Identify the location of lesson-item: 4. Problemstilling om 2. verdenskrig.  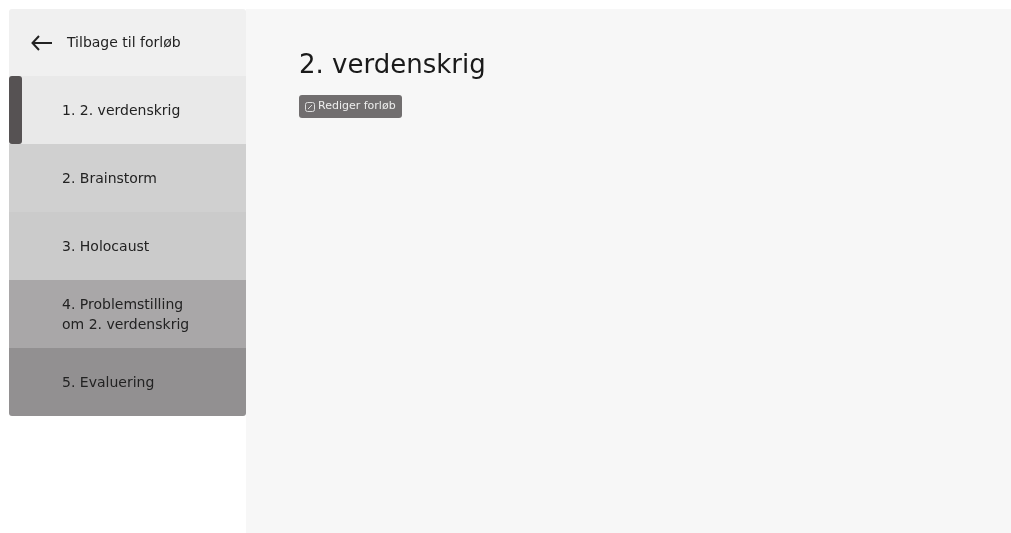
(127, 314).